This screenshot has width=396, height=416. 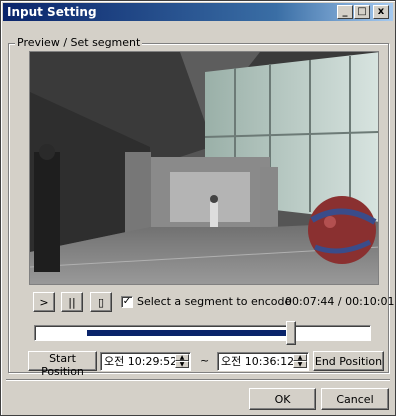 I want to click on end-time-value: 오전 10:36:12, so click(x=258, y=361).